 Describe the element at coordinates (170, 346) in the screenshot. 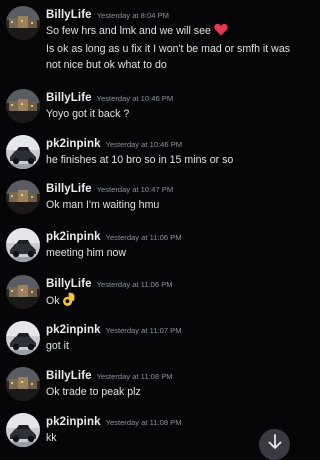

I see `message-text: got it` at that location.